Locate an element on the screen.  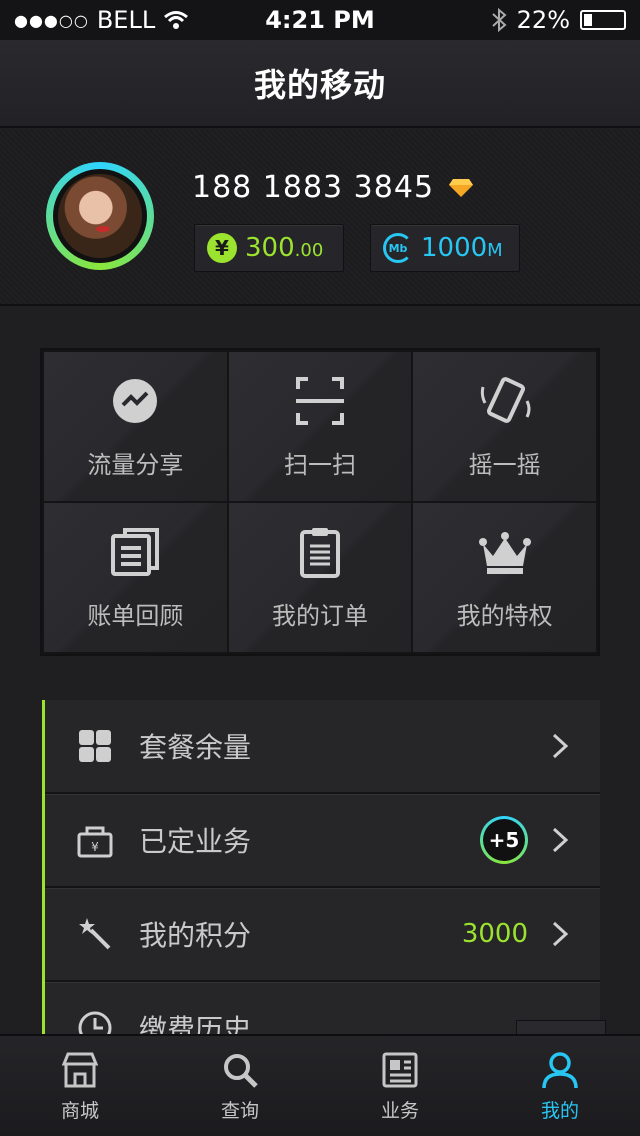
grid-item-bill-review: 账单回顾 is located at coordinates (135, 577).